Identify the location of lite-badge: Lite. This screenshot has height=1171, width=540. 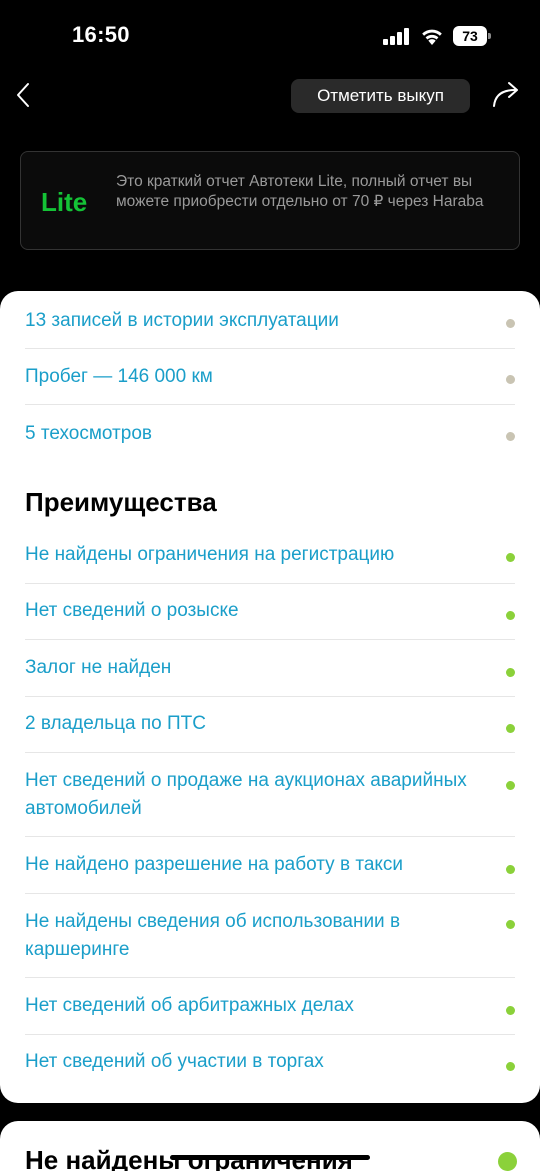
(64, 202).